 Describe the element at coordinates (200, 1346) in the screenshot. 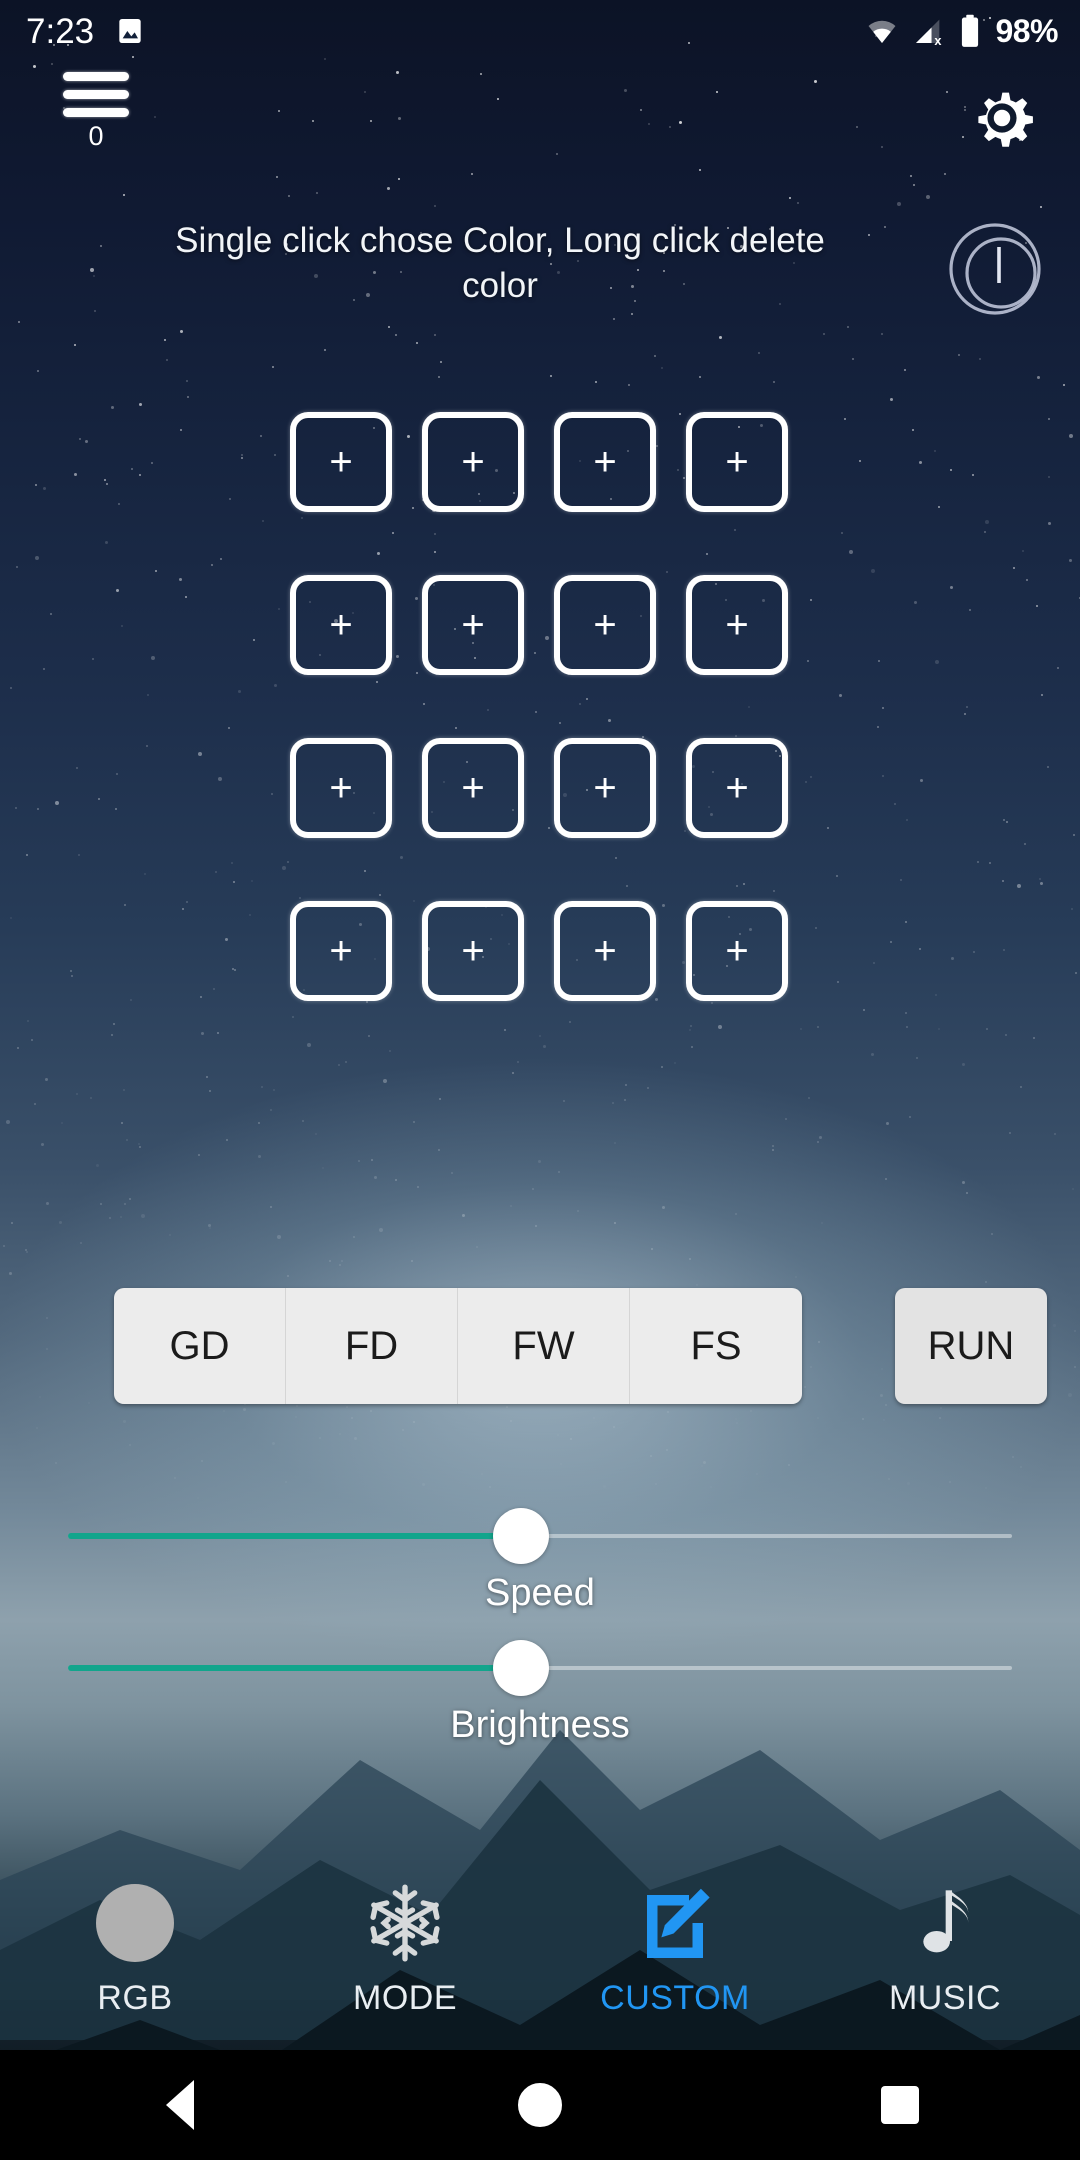

I see `effect-button-gd: GD` at that location.